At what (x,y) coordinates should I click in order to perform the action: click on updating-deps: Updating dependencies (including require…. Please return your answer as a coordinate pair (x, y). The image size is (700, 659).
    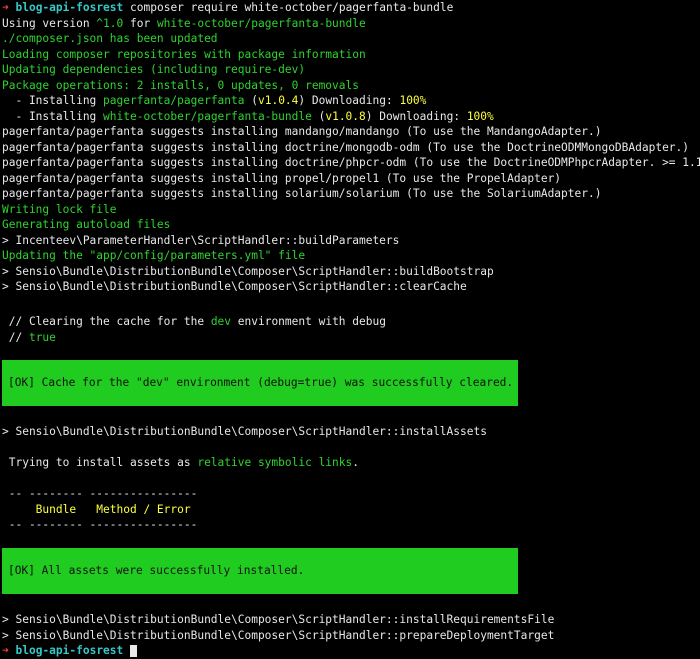
    Looking at the image, I should click on (154, 69).